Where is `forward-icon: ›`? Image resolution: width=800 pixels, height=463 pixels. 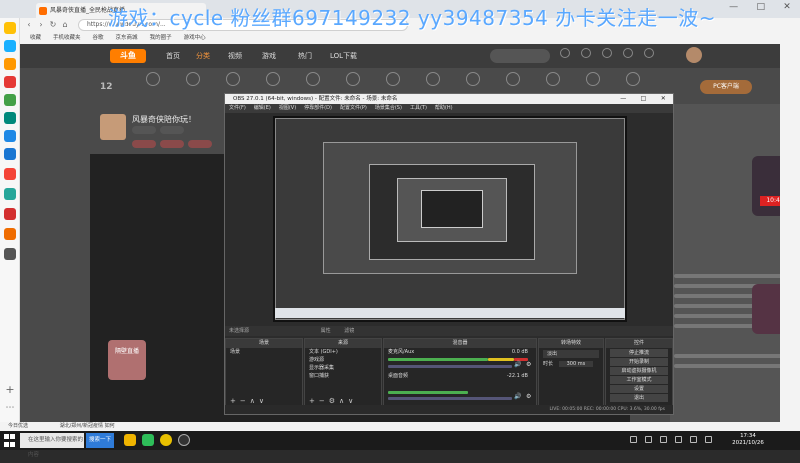
forward-icon: › is located at coordinates (41, 25).